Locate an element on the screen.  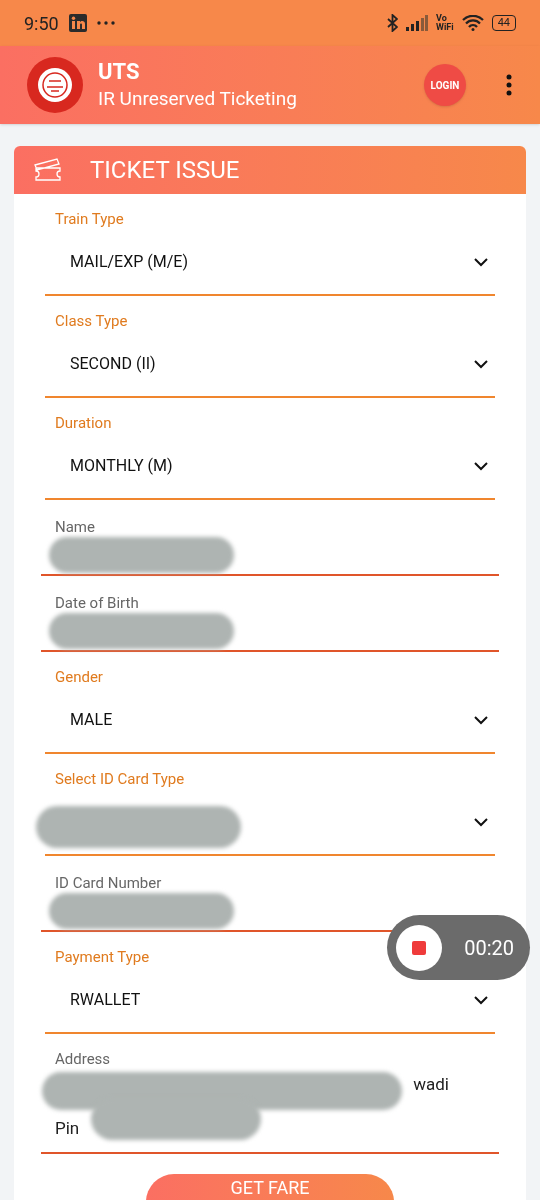
app-notification-icon is located at coordinates (77, 23).